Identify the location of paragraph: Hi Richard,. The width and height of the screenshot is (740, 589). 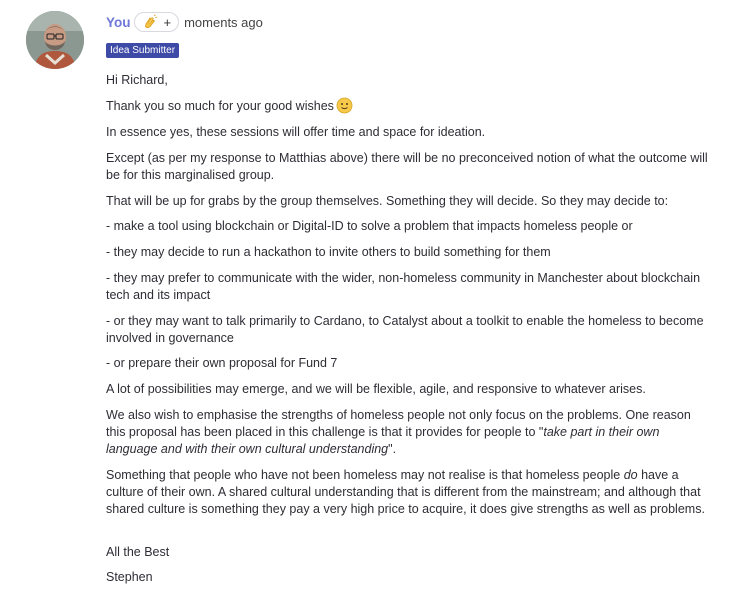
(137, 80).